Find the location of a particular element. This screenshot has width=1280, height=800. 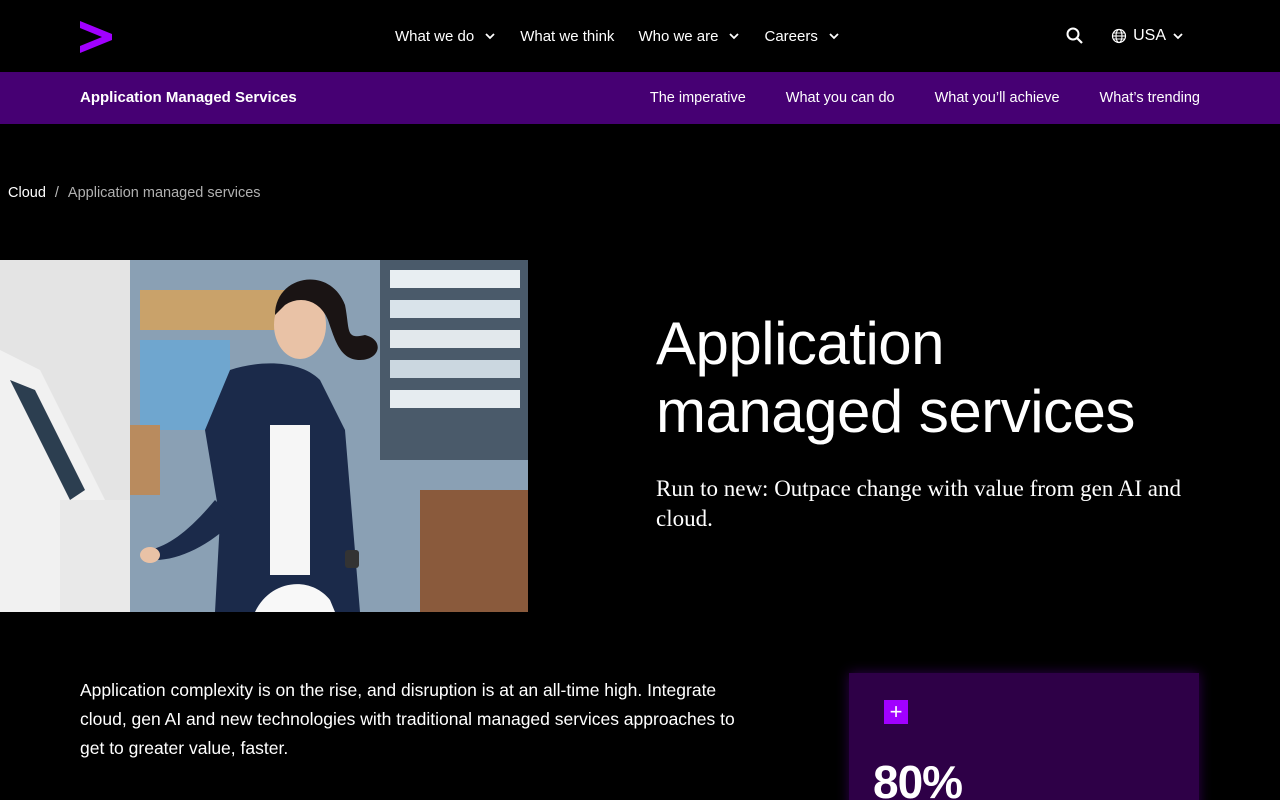

breadcrumb-link-cloud: Cloud is located at coordinates (27, 193).